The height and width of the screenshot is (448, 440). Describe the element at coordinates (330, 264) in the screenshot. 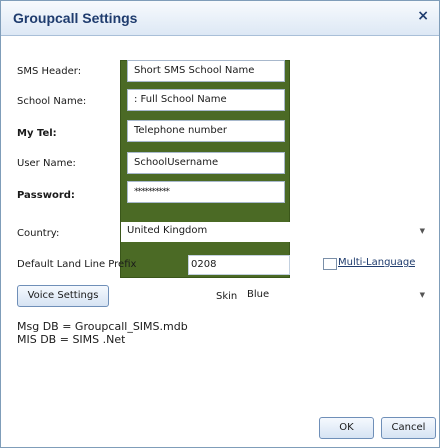

I see `multi-language-checkbox` at that location.